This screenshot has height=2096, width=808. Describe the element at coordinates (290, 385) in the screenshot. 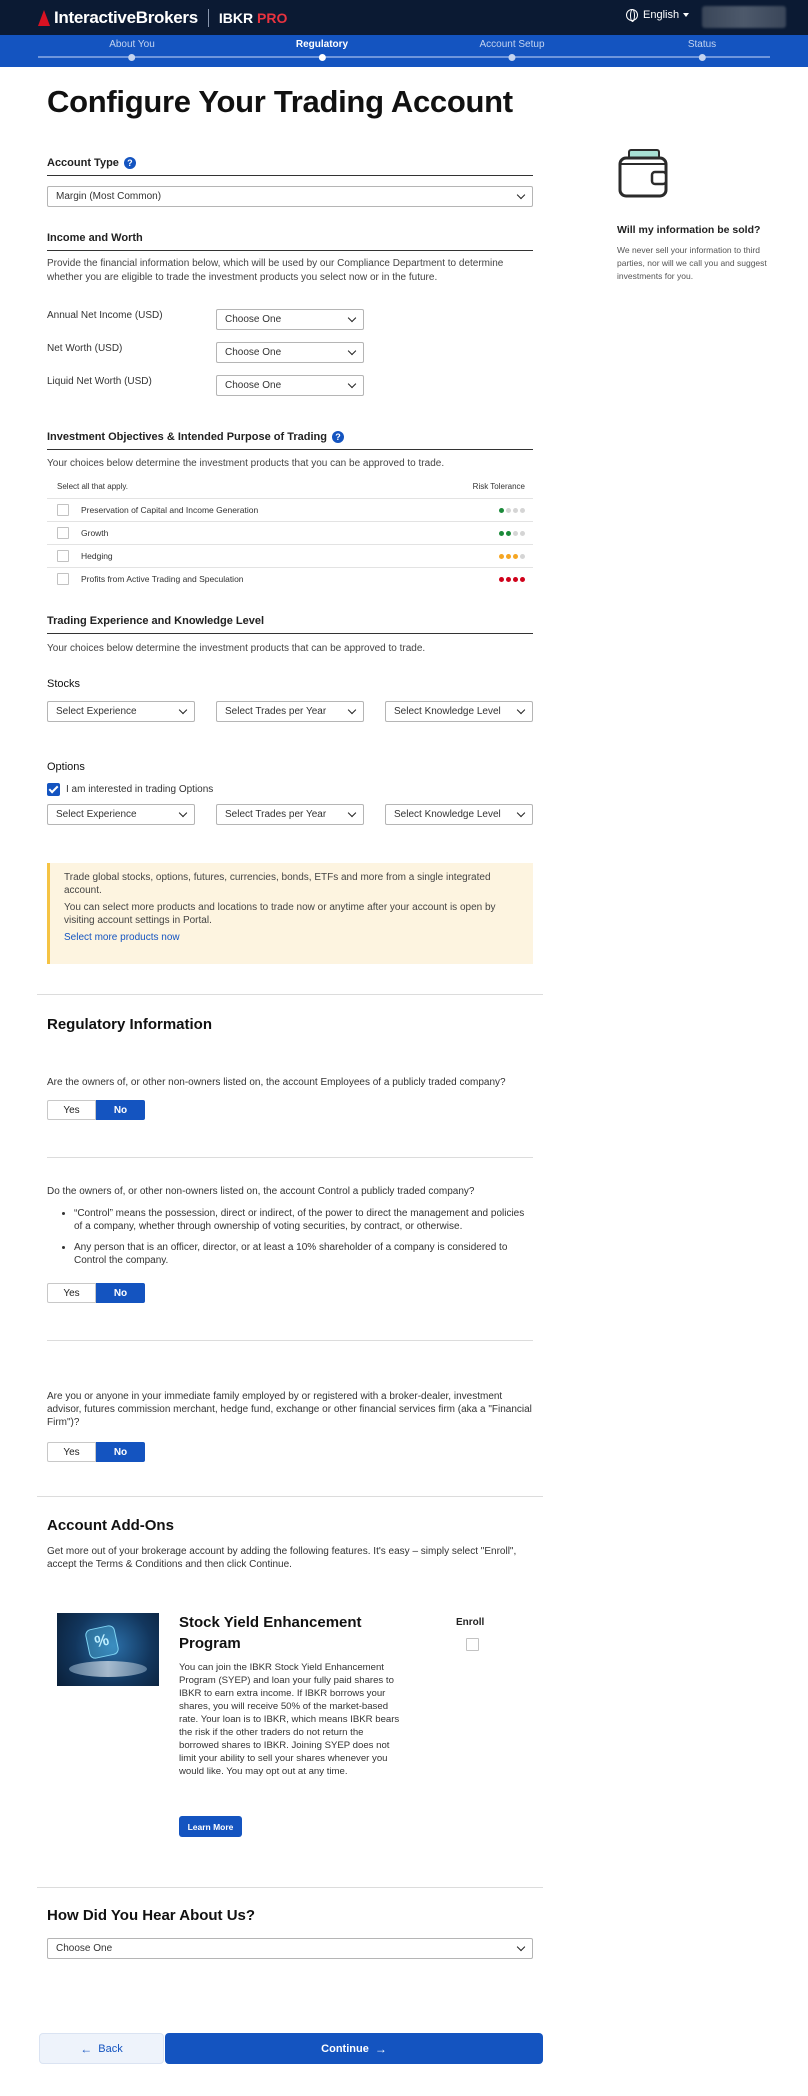

I see `liquid-net-worth-select: Choose One` at that location.